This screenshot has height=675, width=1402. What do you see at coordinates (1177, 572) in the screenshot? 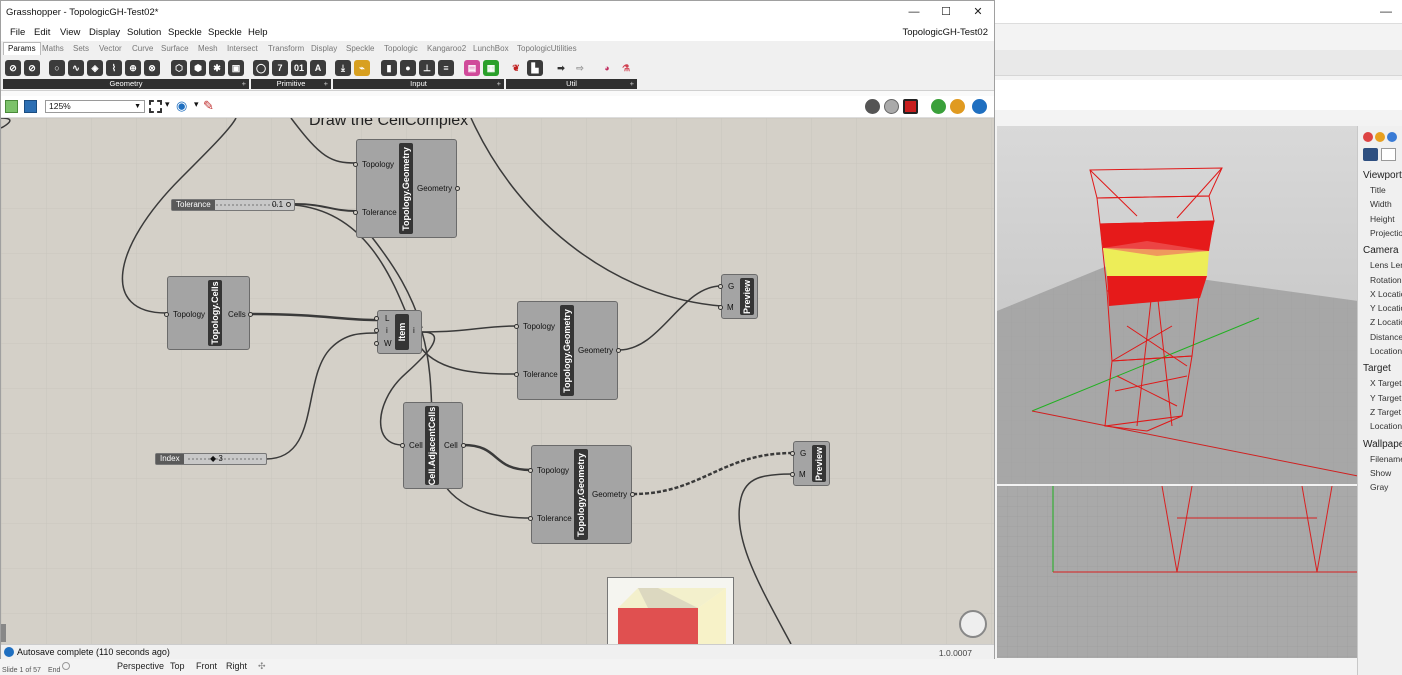
I see `top-viewport` at bounding box center [1177, 572].